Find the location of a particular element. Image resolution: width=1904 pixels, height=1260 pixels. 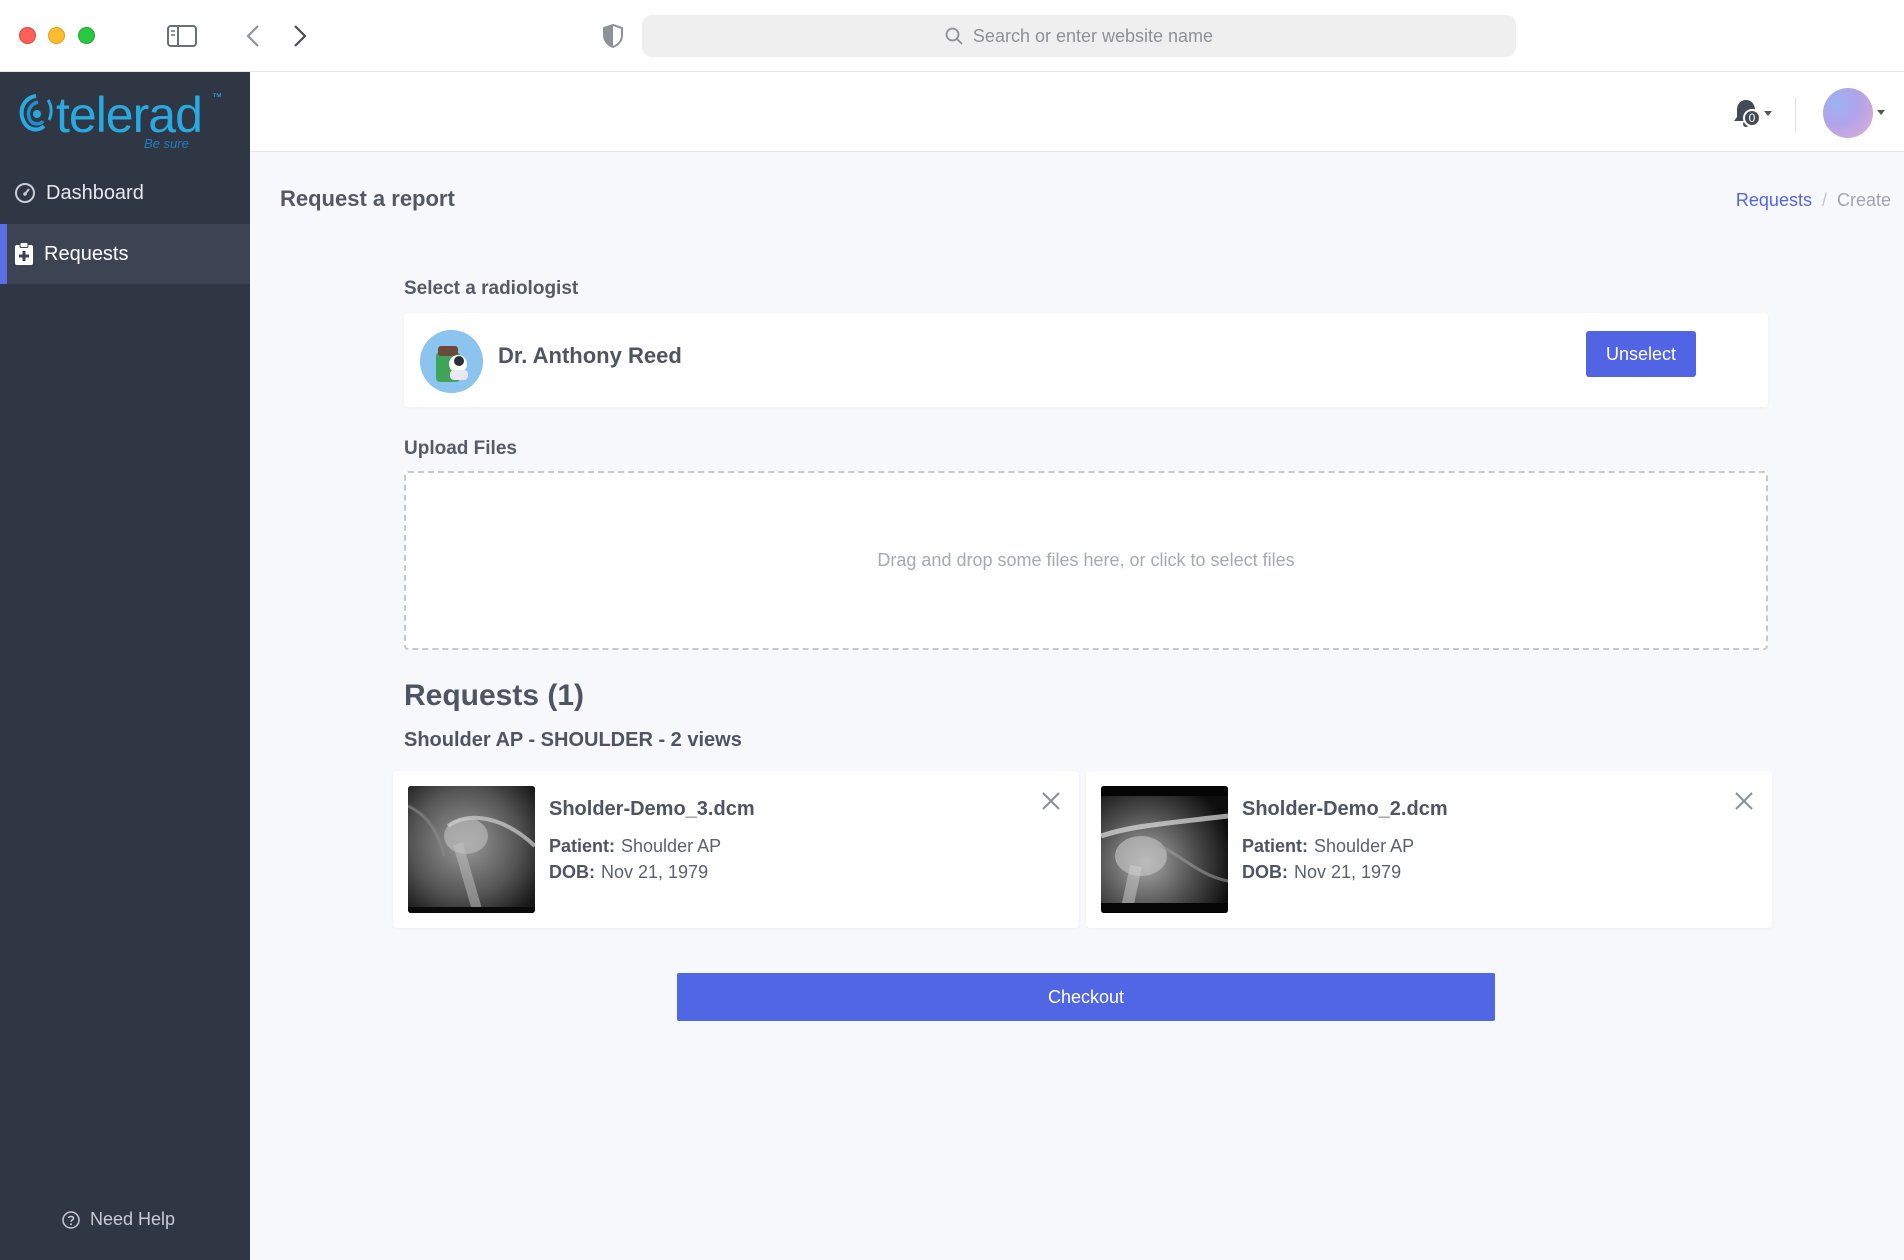

radiologist-avatar is located at coordinates (451, 361).